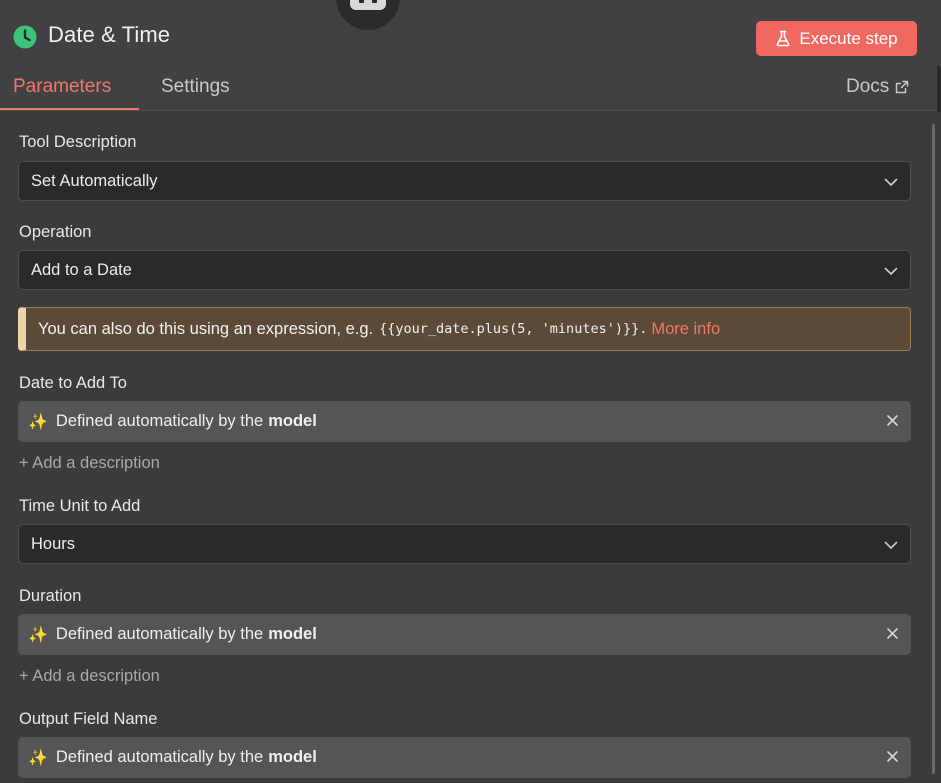 The height and width of the screenshot is (783, 941). What do you see at coordinates (78, 142) in the screenshot?
I see `tool-description-label: Tool Description` at bounding box center [78, 142].